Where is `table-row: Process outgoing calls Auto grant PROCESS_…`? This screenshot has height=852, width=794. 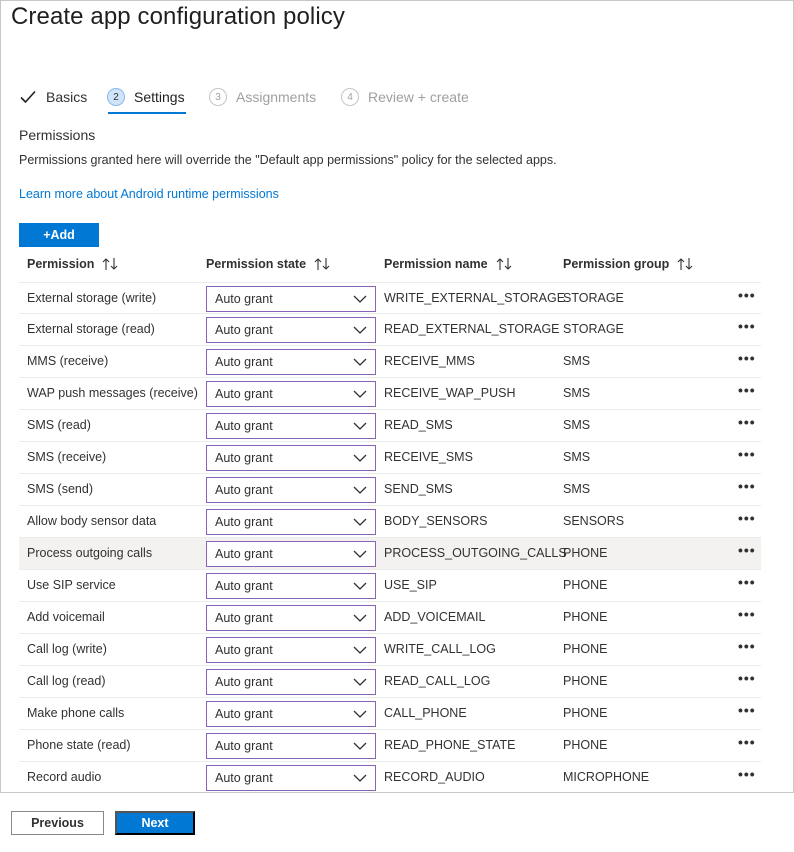 table-row: Process outgoing calls Auto grant PROCESS_… is located at coordinates (390, 554).